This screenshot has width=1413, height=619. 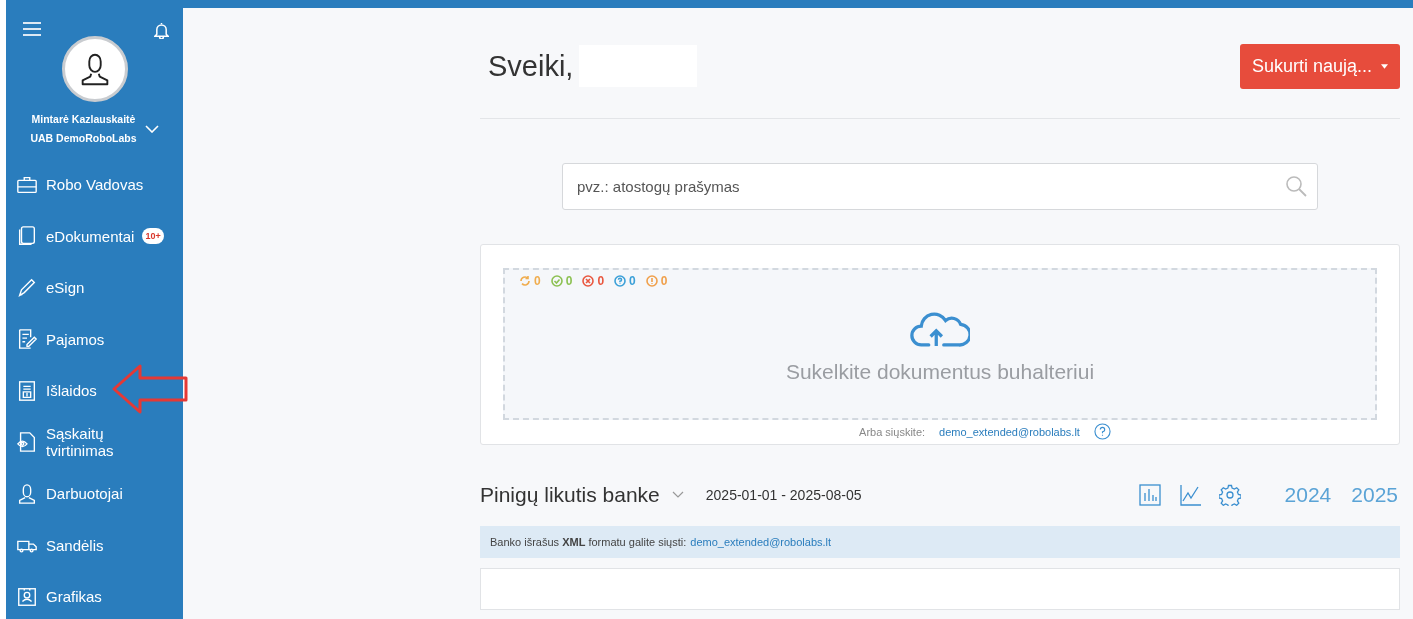 What do you see at coordinates (27, 442) in the screenshot?
I see `eye-document-icon` at bounding box center [27, 442].